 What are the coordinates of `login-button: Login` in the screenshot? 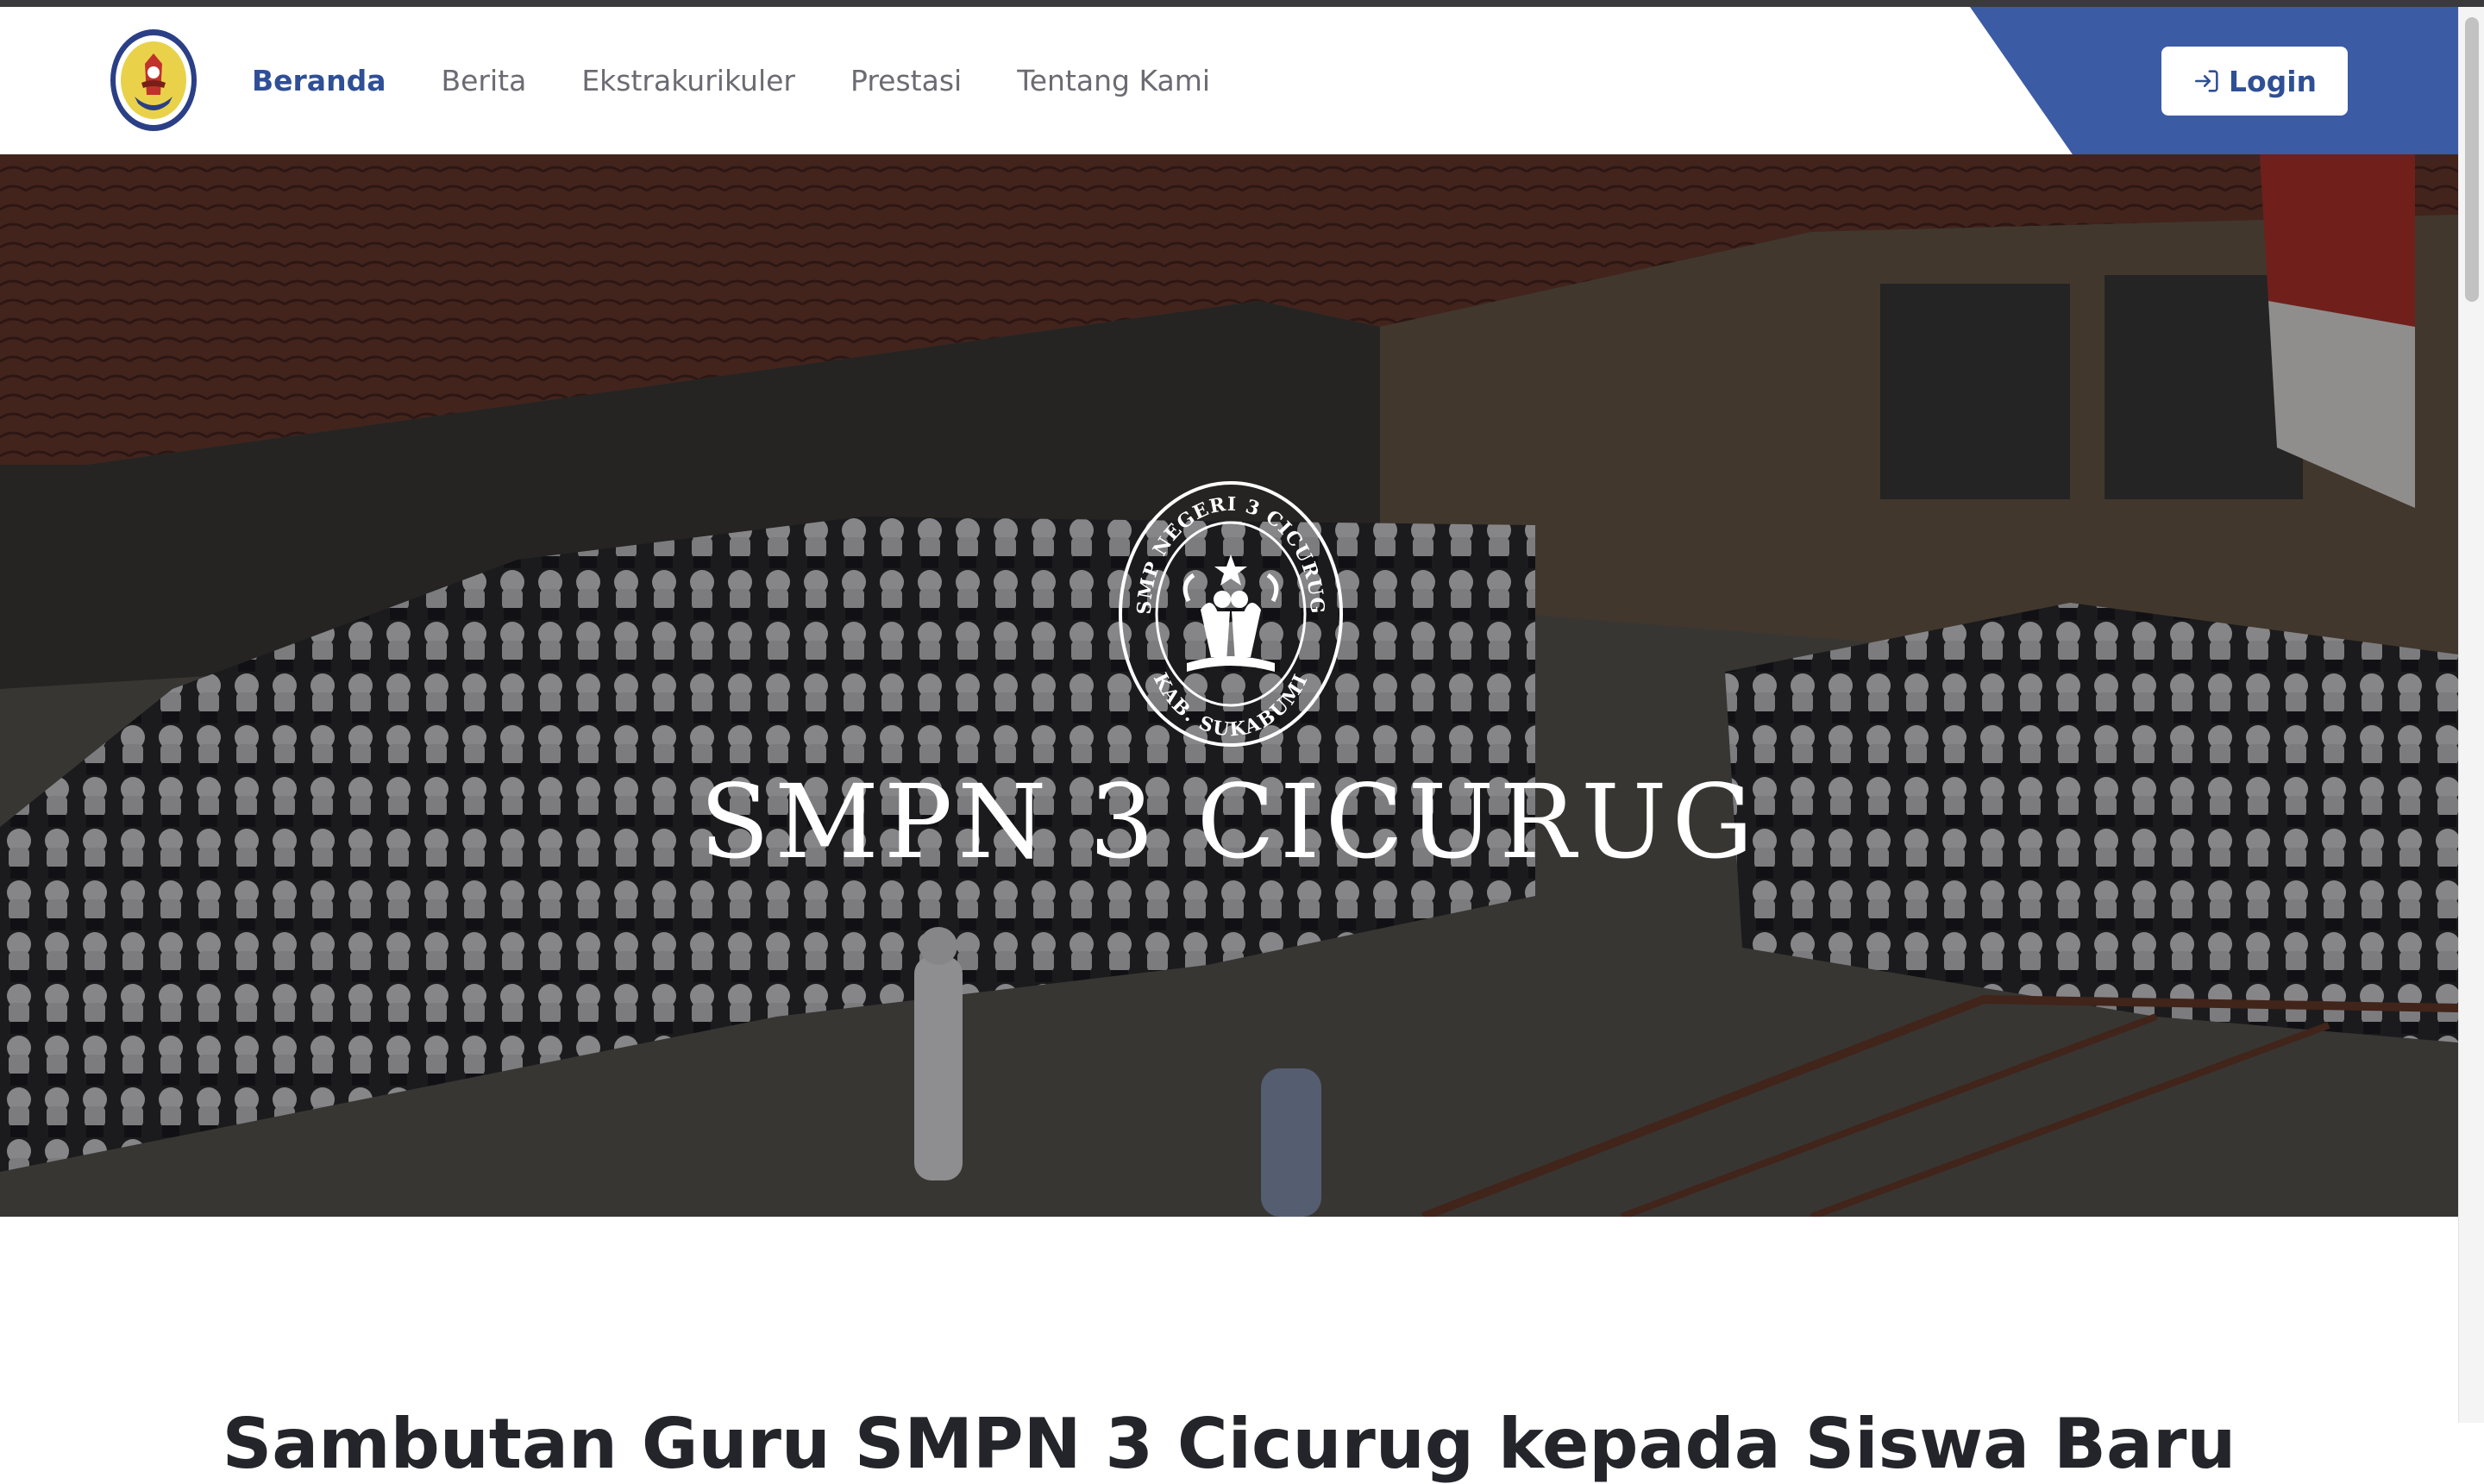 It's located at (2254, 81).